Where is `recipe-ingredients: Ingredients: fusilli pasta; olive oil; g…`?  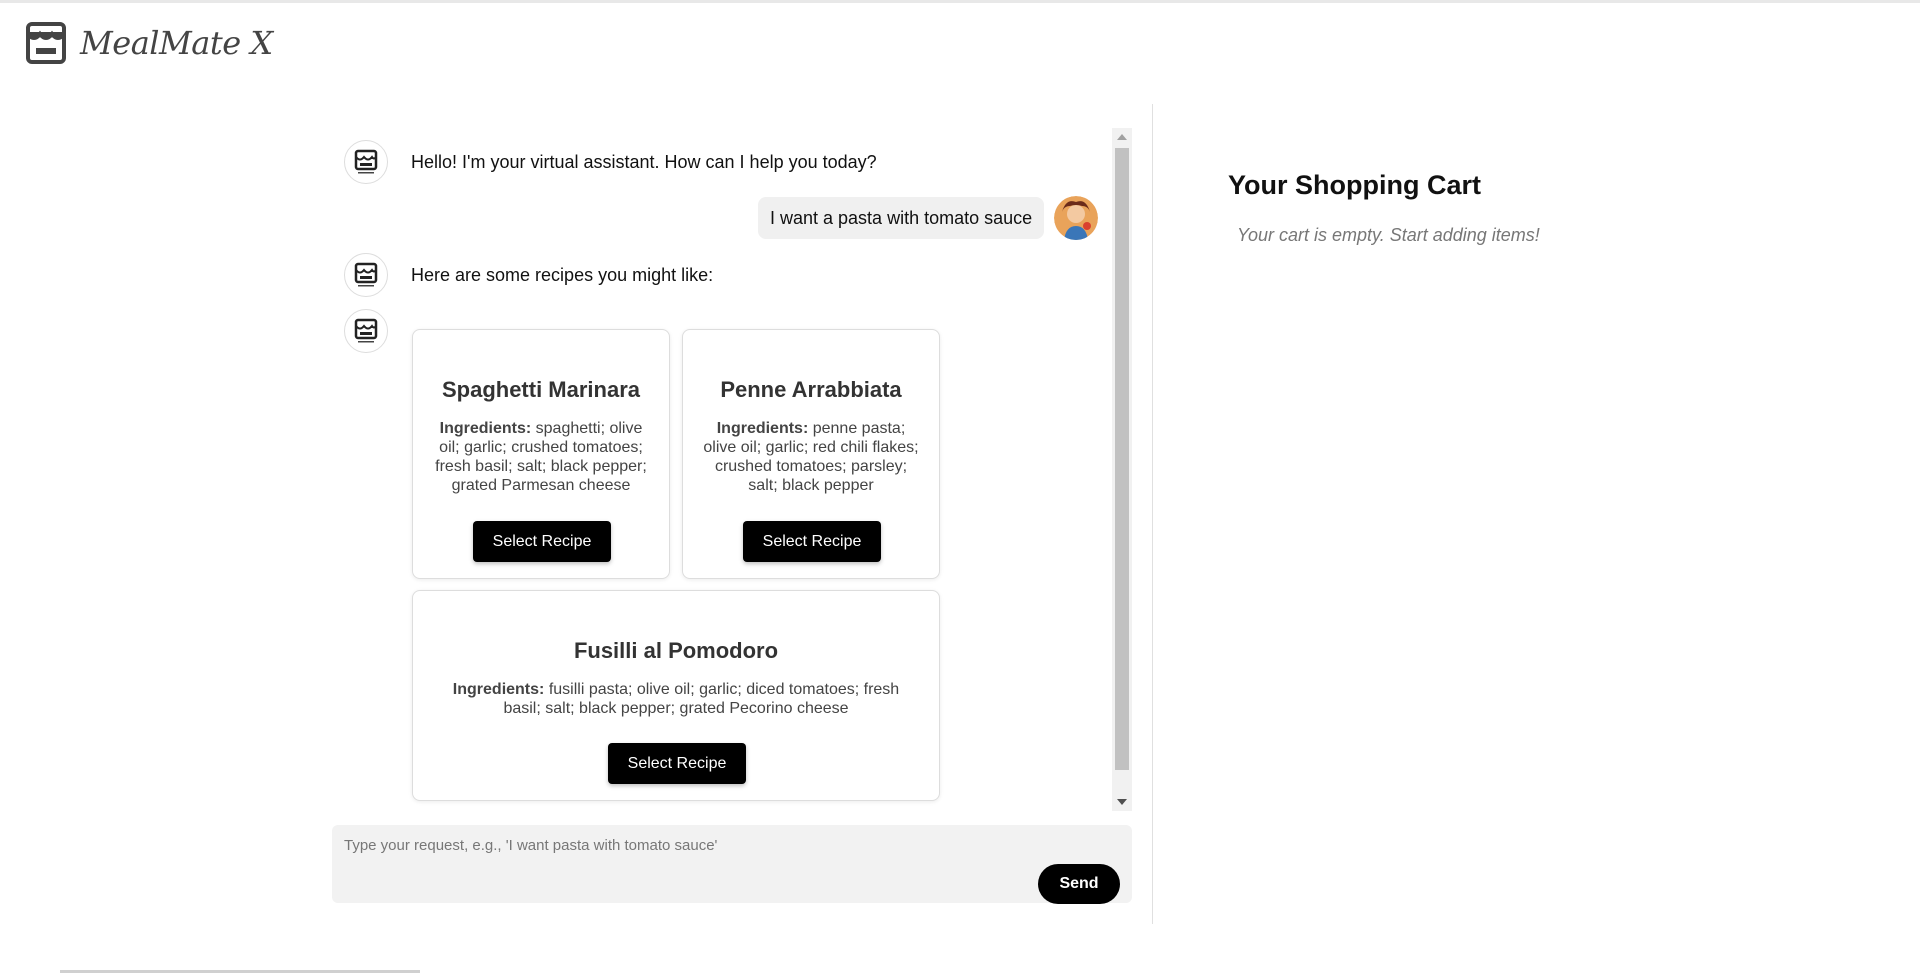 recipe-ingredients: Ingredients: fusilli pasta; olive oil; g… is located at coordinates (676, 699).